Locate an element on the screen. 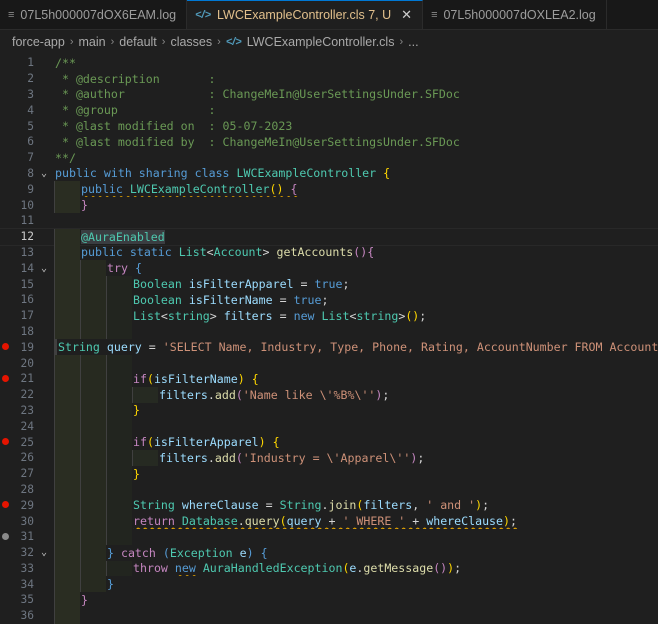  code-text: try { is located at coordinates (356, 268).